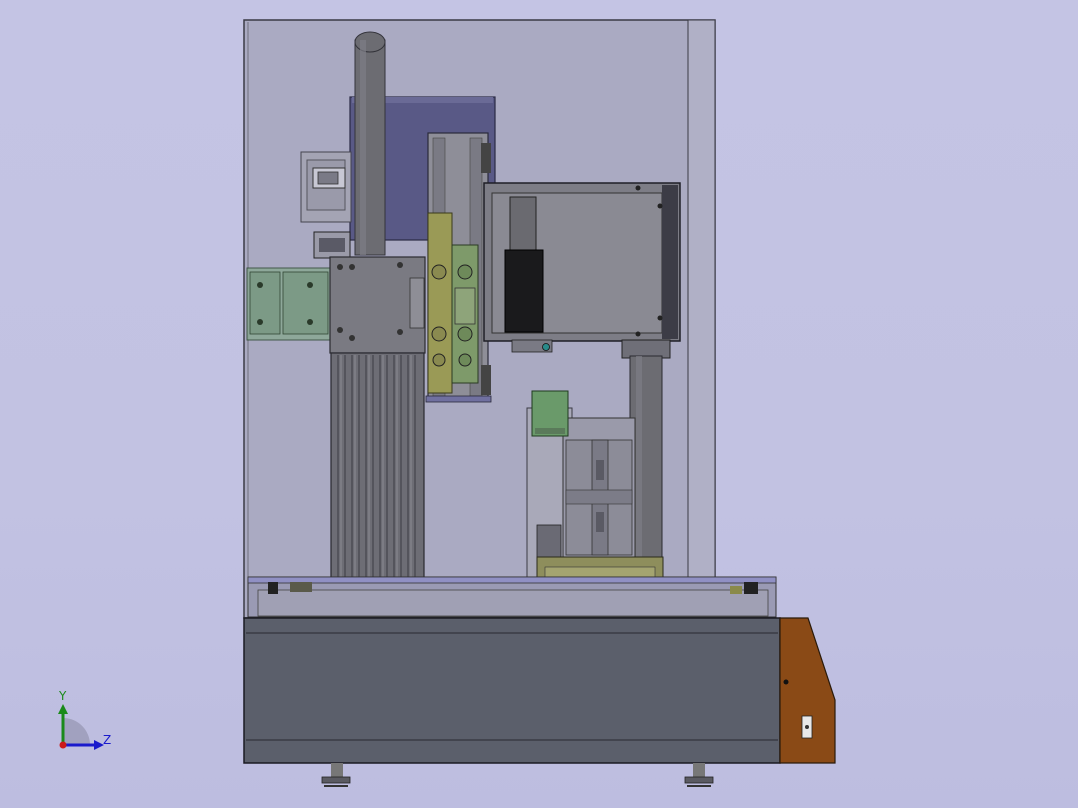  I want to click on vertical-tube, so click(370, 143).